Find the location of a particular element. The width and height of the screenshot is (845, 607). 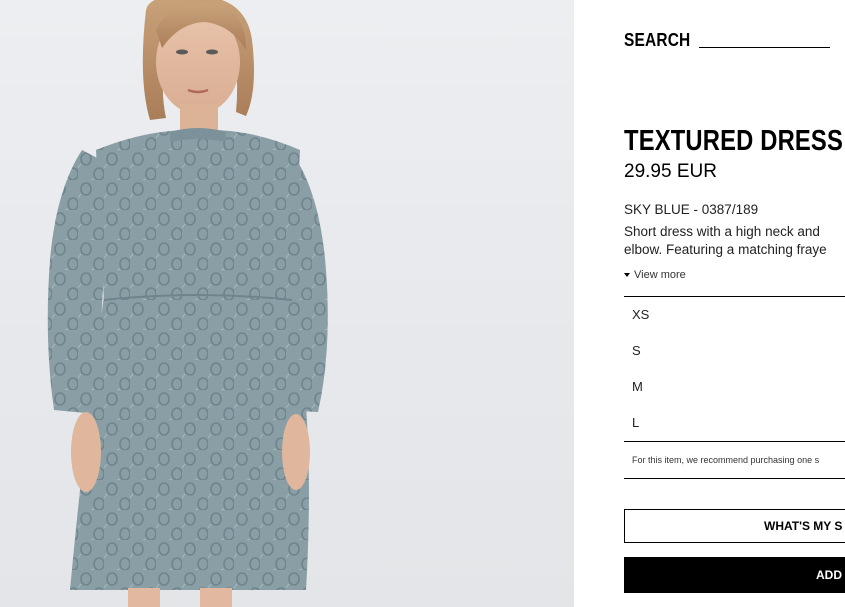

add-to-basket-button: ADD is located at coordinates (734, 575).